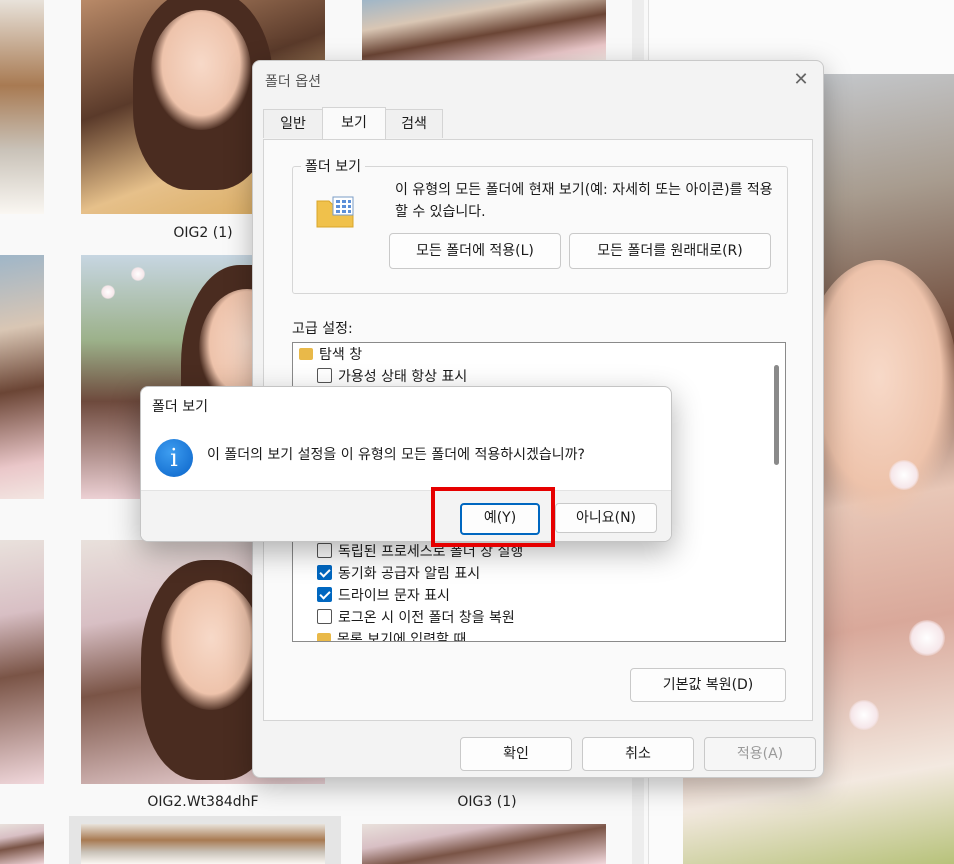 The image size is (954, 864). I want to click on dialog-title: 폴더 옵션, so click(293, 82).